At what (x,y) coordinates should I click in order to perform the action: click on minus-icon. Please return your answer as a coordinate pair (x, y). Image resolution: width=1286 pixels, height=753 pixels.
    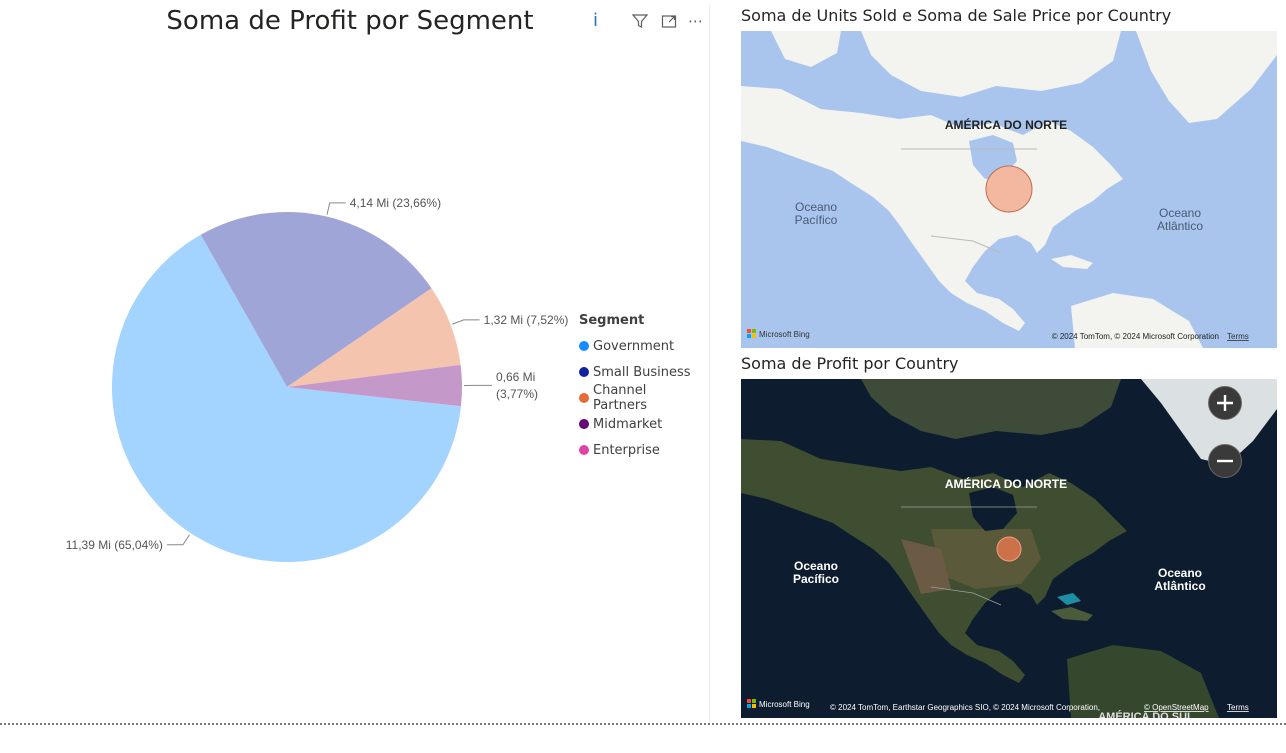
    Looking at the image, I should click on (1225, 461).